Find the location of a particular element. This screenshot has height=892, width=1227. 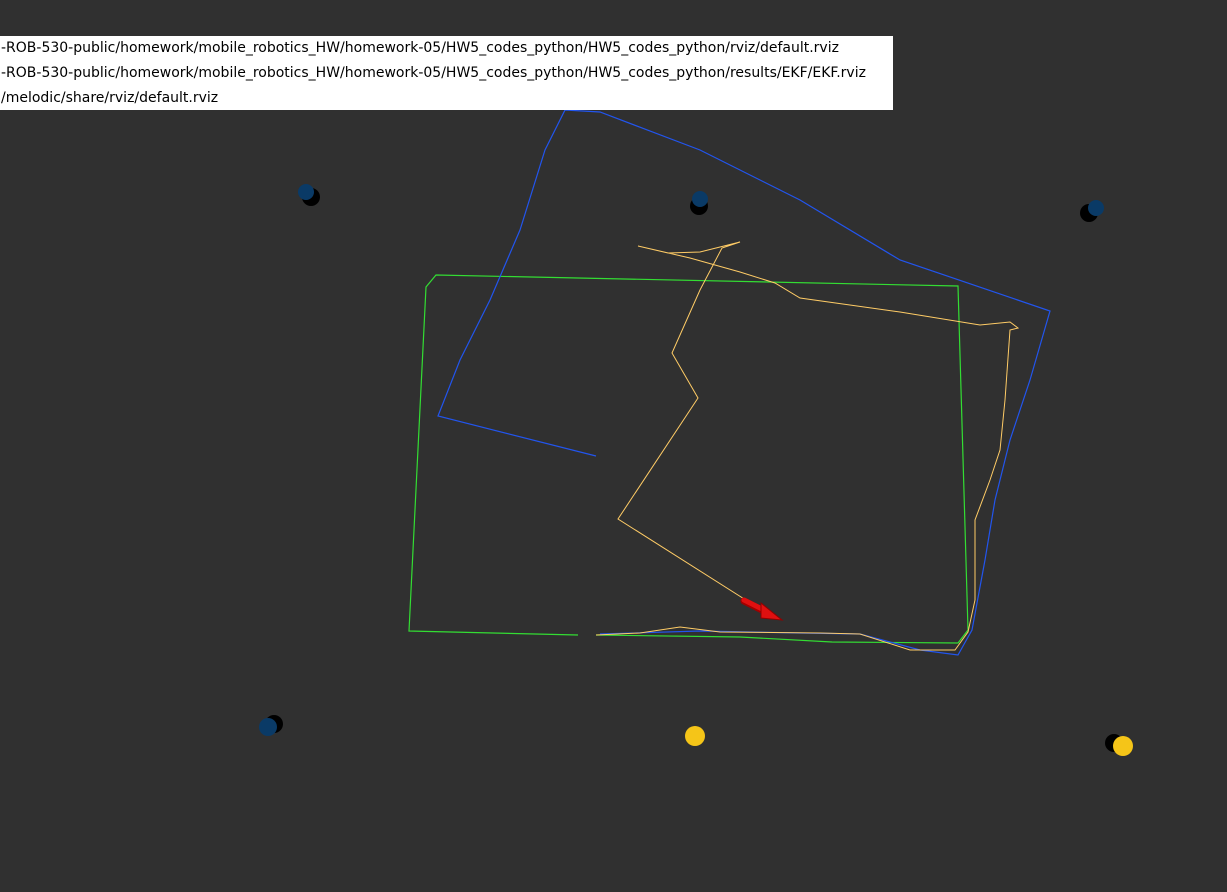

landmark-bottom-right is located at coordinates (1119, 745).